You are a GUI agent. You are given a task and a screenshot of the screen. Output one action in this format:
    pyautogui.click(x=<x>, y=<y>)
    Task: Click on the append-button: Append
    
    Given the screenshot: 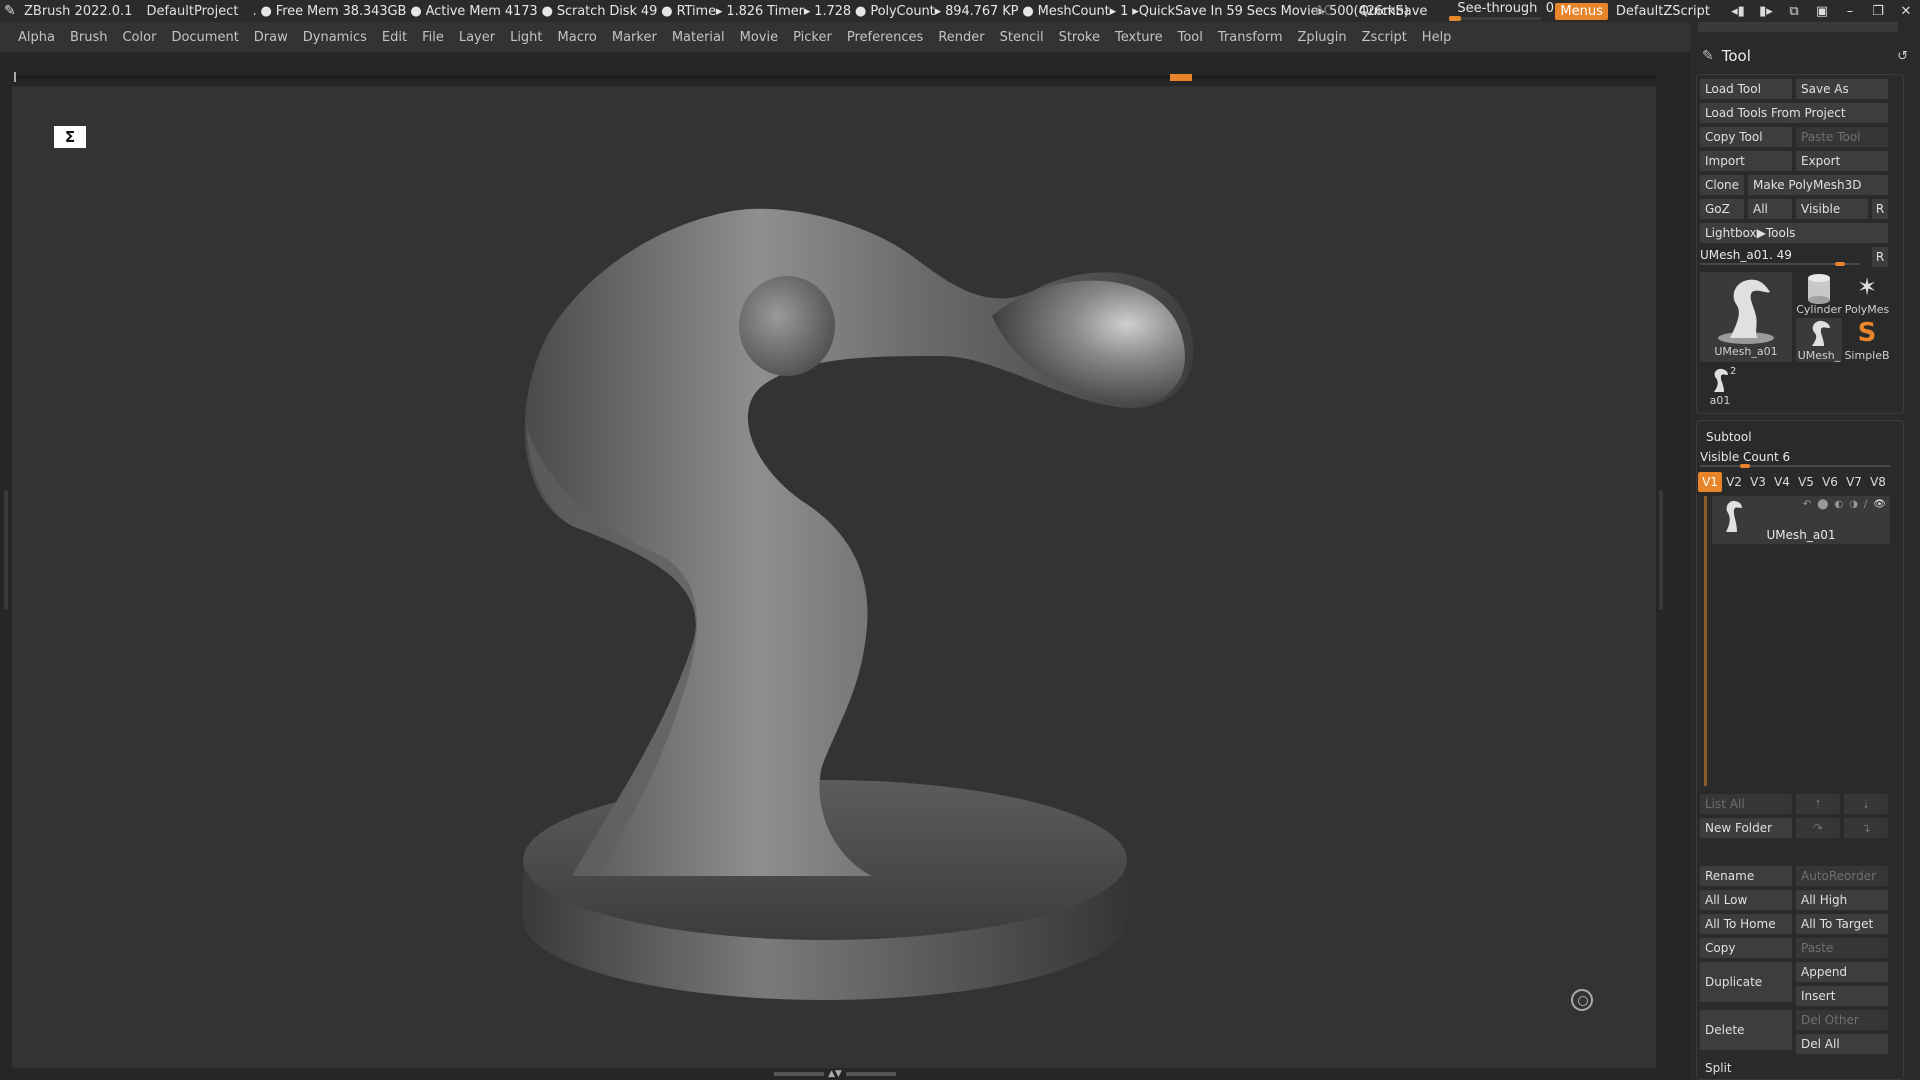 What is the action you would take?
    pyautogui.click(x=1842, y=972)
    